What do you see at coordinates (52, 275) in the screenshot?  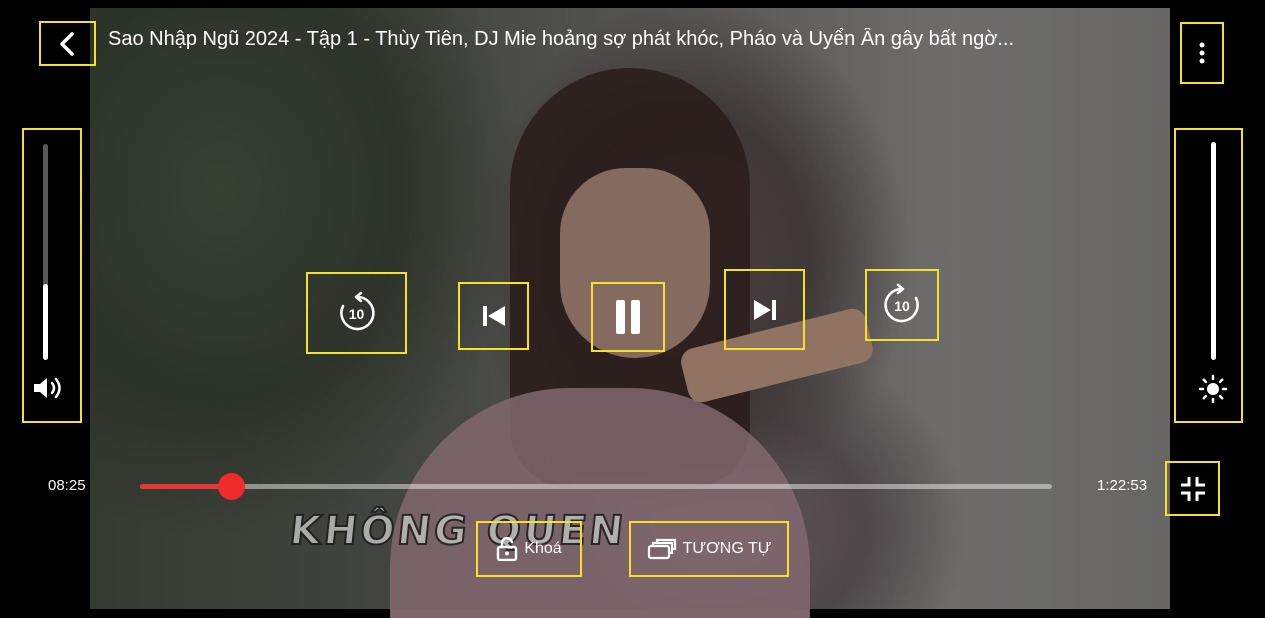 I see `volume-slider` at bounding box center [52, 275].